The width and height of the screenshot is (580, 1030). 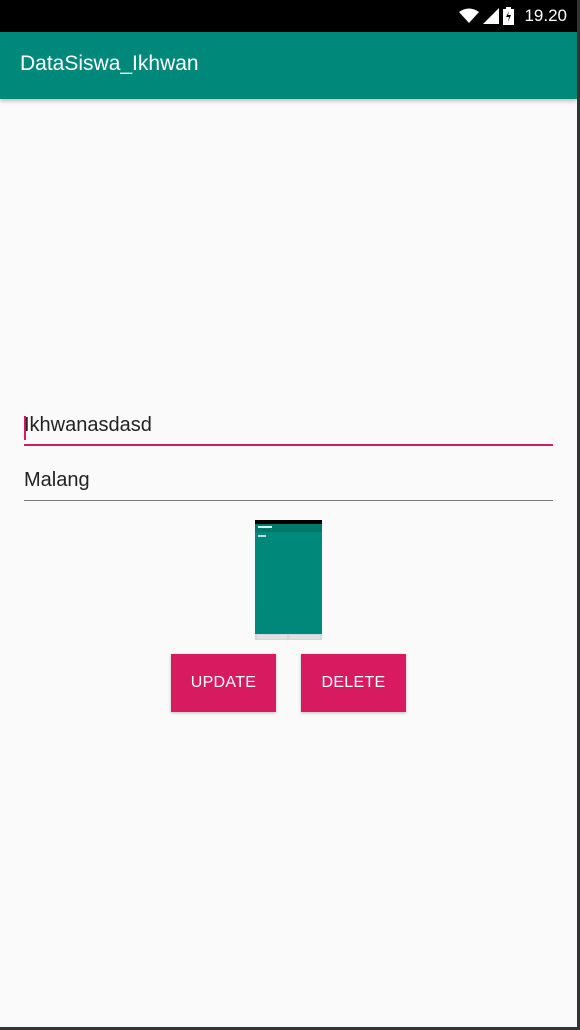 I want to click on thumb-button-left, so click(x=272, y=637).